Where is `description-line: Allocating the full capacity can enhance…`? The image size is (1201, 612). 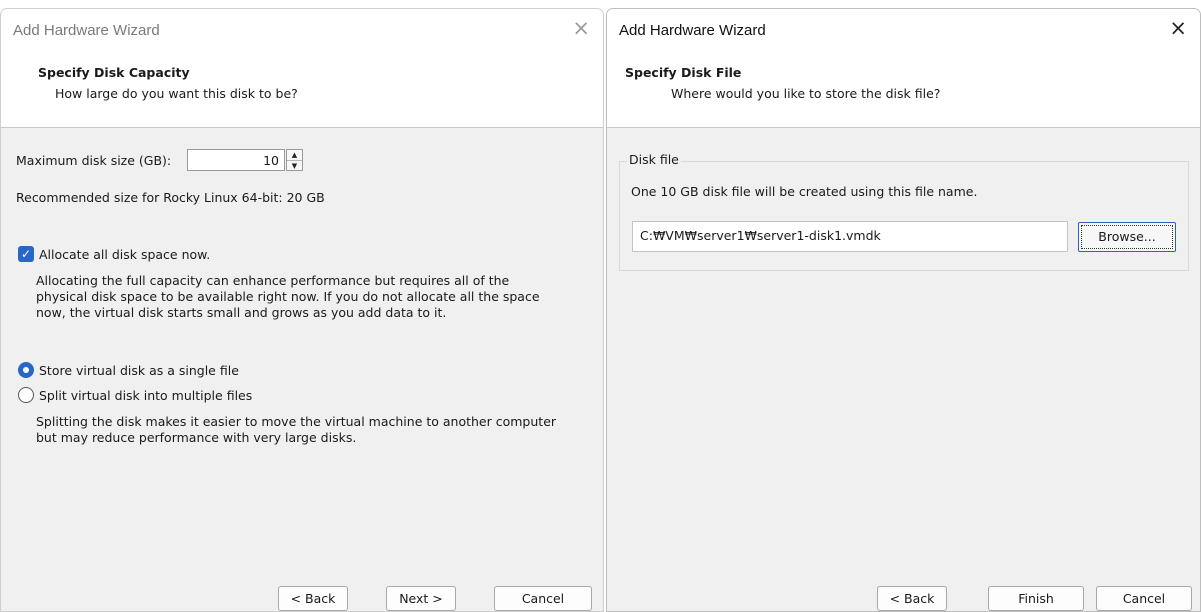 description-line: Allocating the full capacity can enhance… is located at coordinates (273, 280).